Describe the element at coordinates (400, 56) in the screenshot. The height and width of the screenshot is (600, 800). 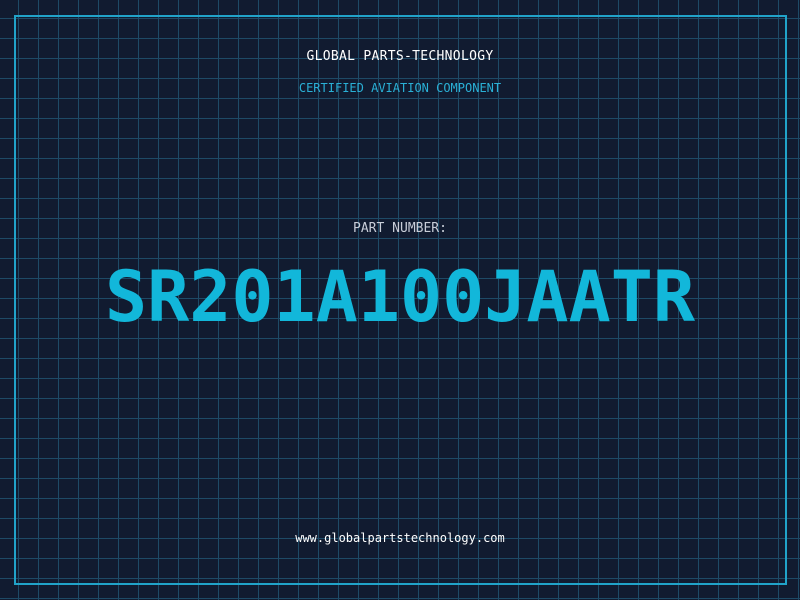
I see `company-name: GLOBAL PARTS-TECHNOLOGY` at that location.